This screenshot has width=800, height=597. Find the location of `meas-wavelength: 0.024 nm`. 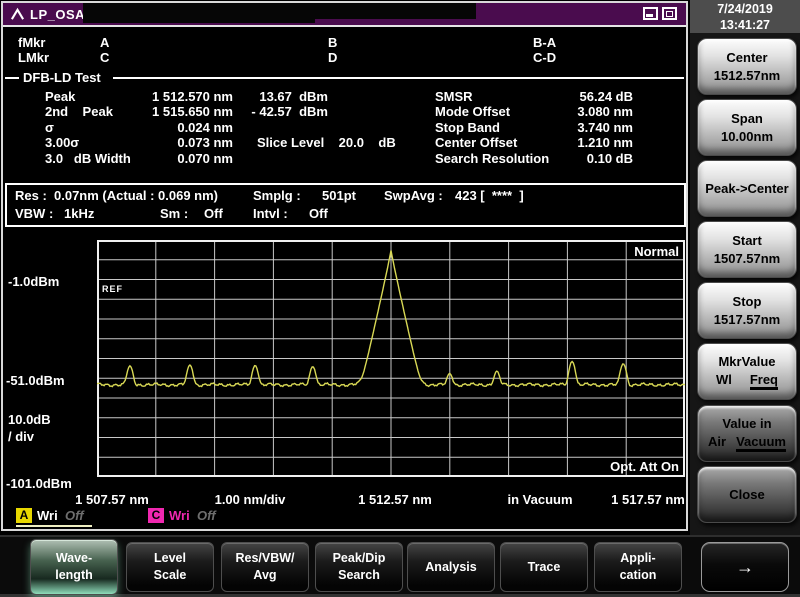

meas-wavelength: 0.024 nm is located at coordinates (205, 127).